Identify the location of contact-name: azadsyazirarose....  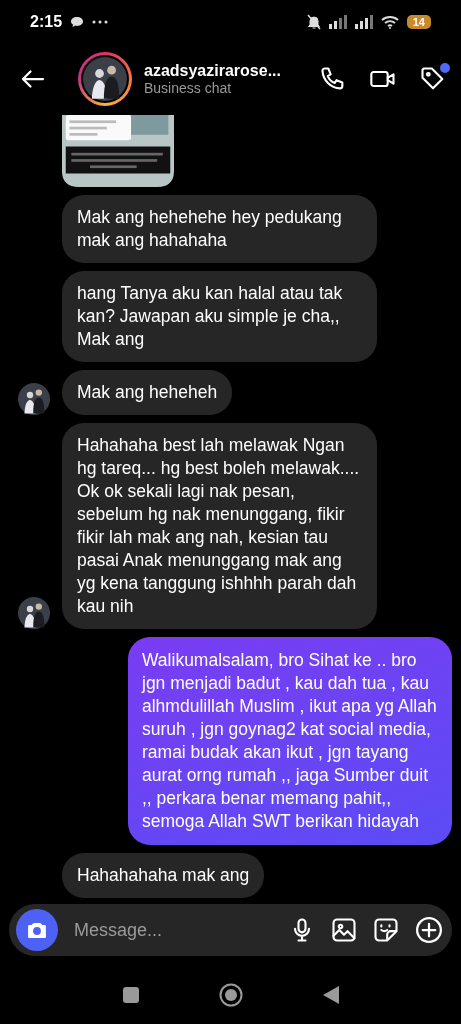
(225, 71).